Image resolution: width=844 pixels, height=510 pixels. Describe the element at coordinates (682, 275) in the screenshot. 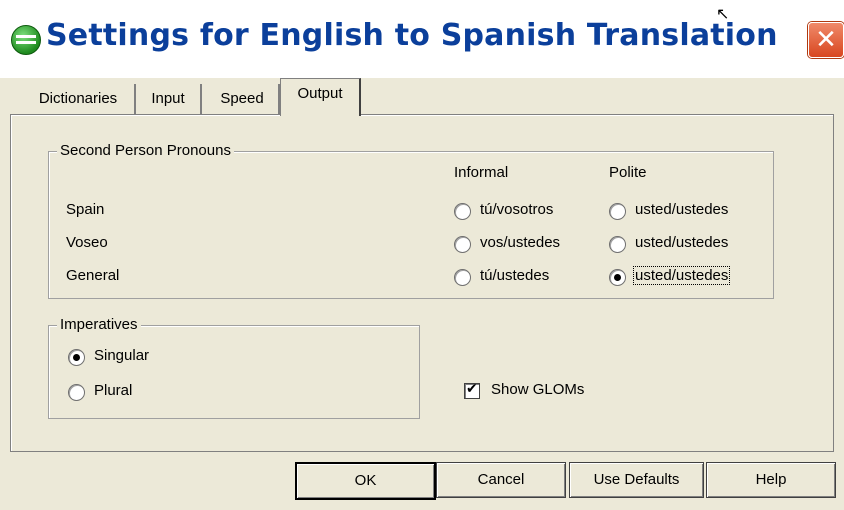

I see `label-general-polite: usted/ustedes` at that location.